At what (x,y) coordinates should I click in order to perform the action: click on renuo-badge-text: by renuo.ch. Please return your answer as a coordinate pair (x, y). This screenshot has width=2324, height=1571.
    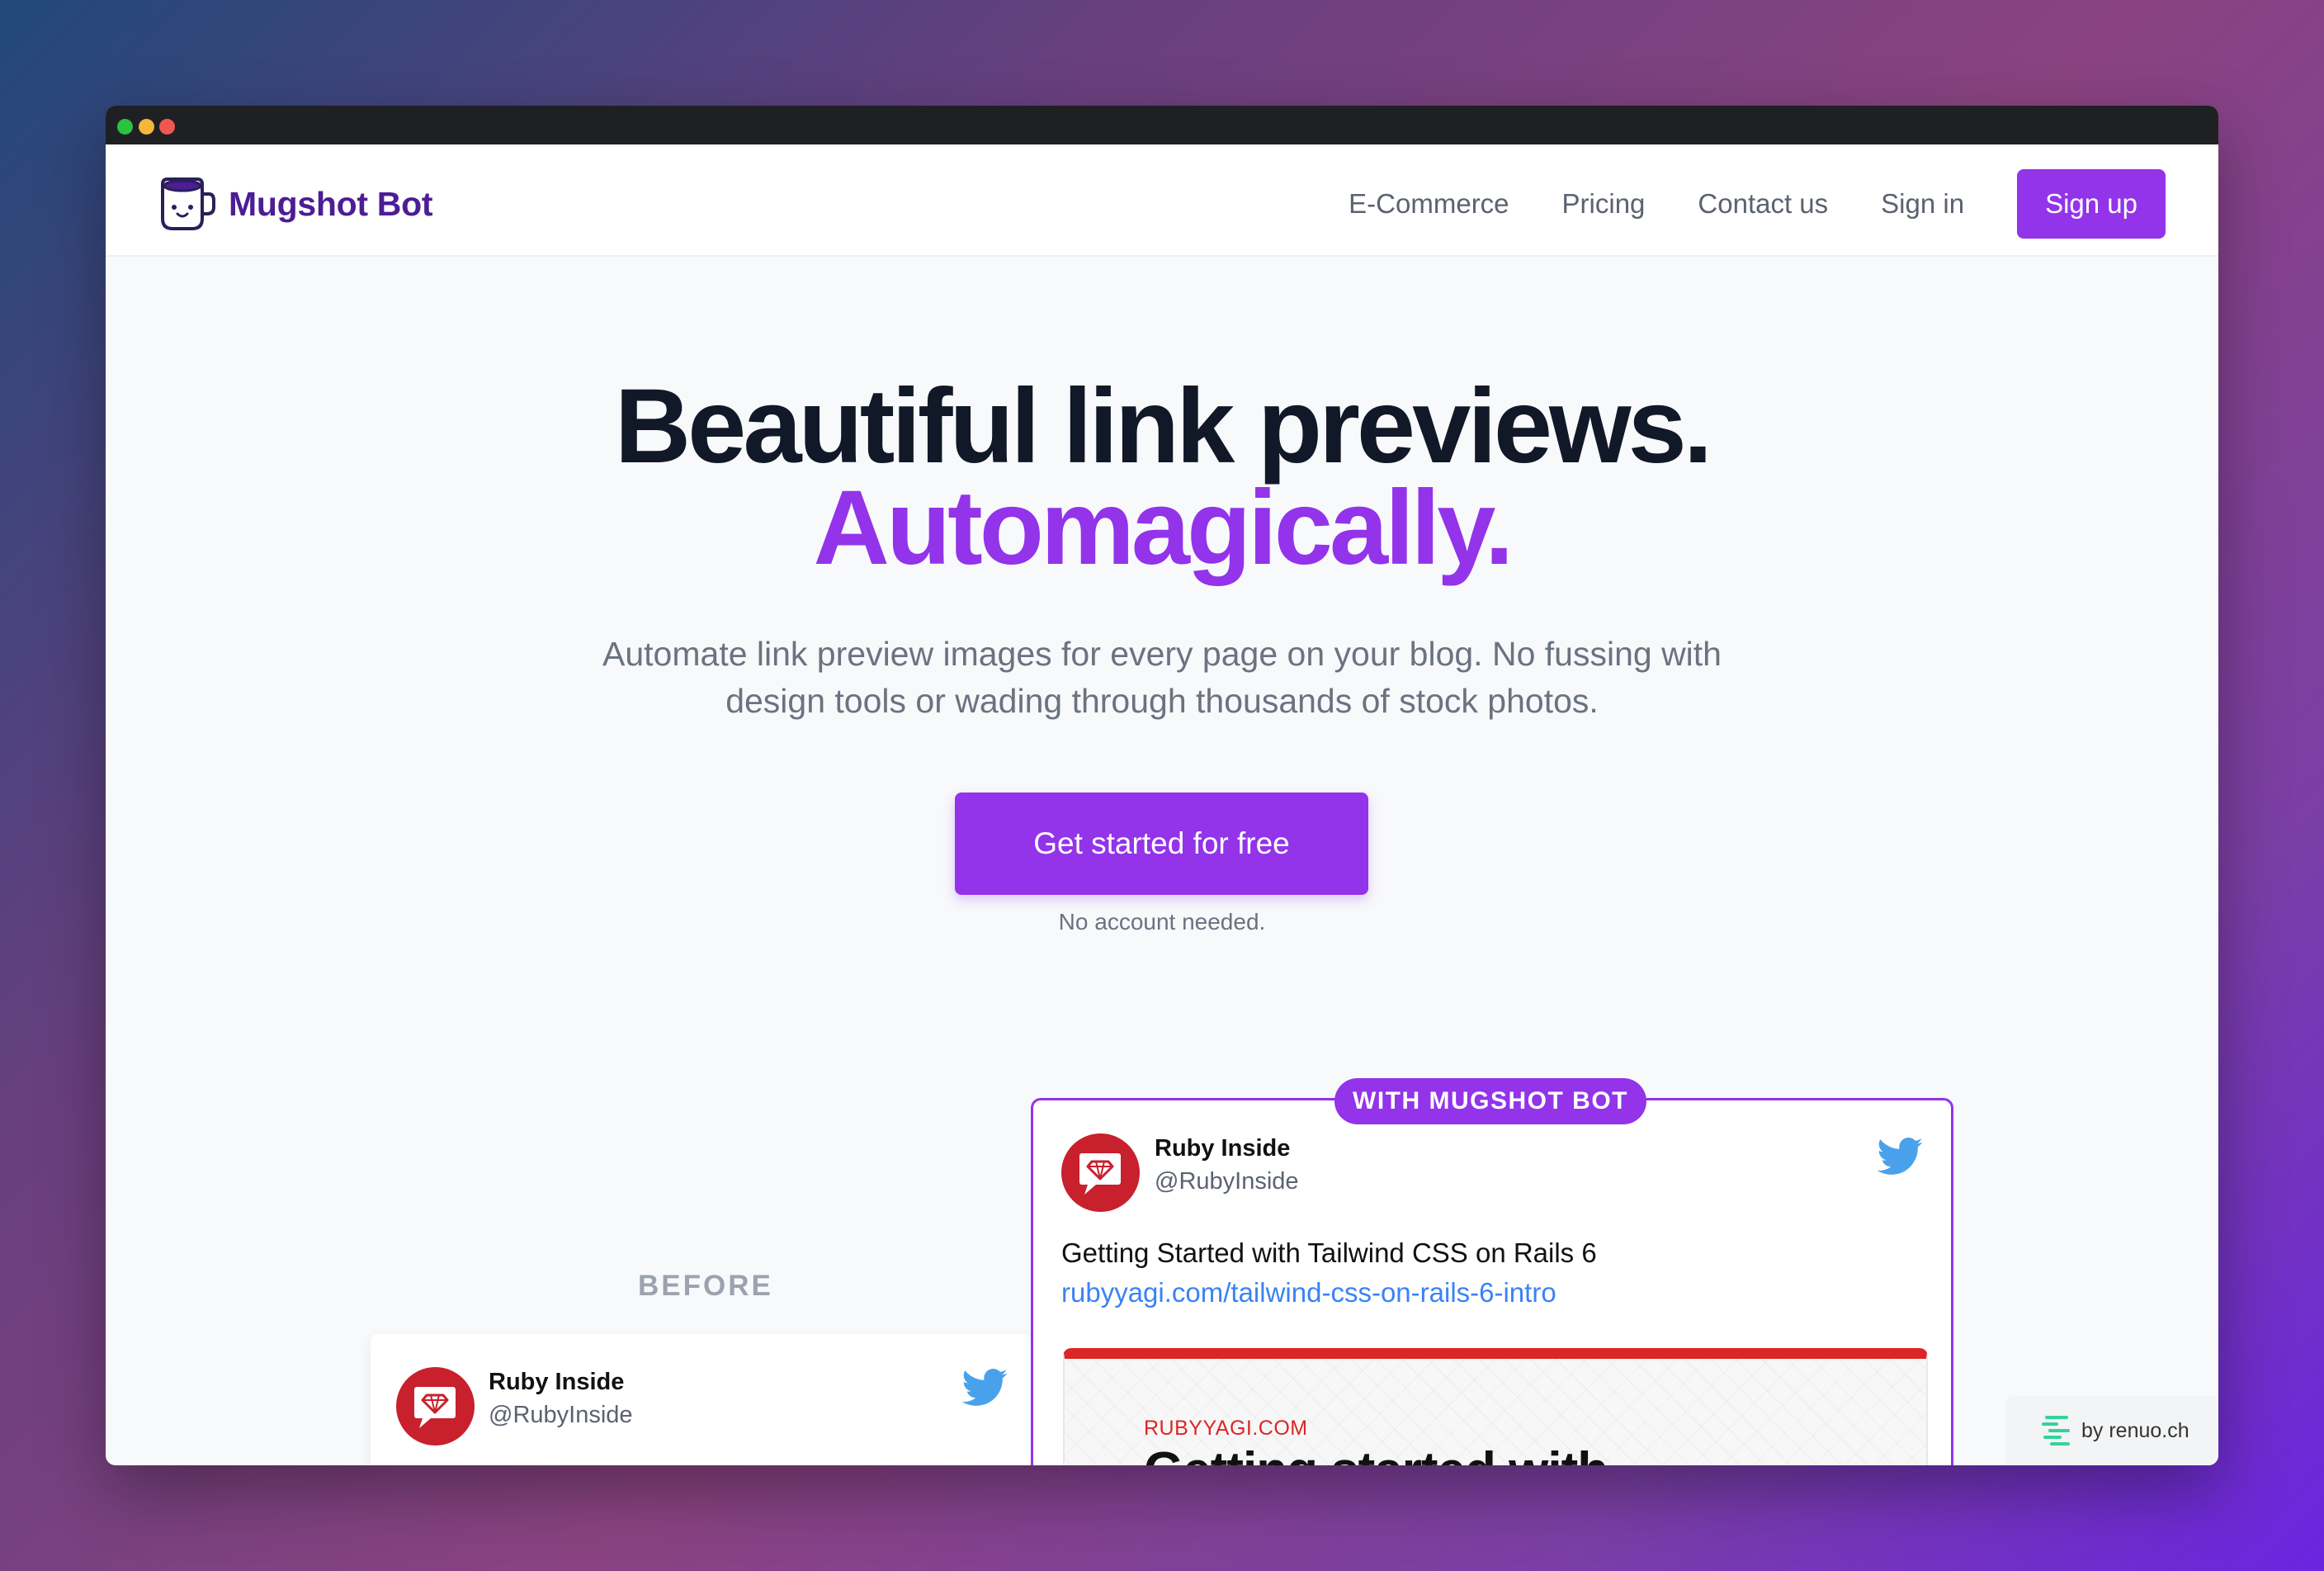
    Looking at the image, I should click on (2135, 1430).